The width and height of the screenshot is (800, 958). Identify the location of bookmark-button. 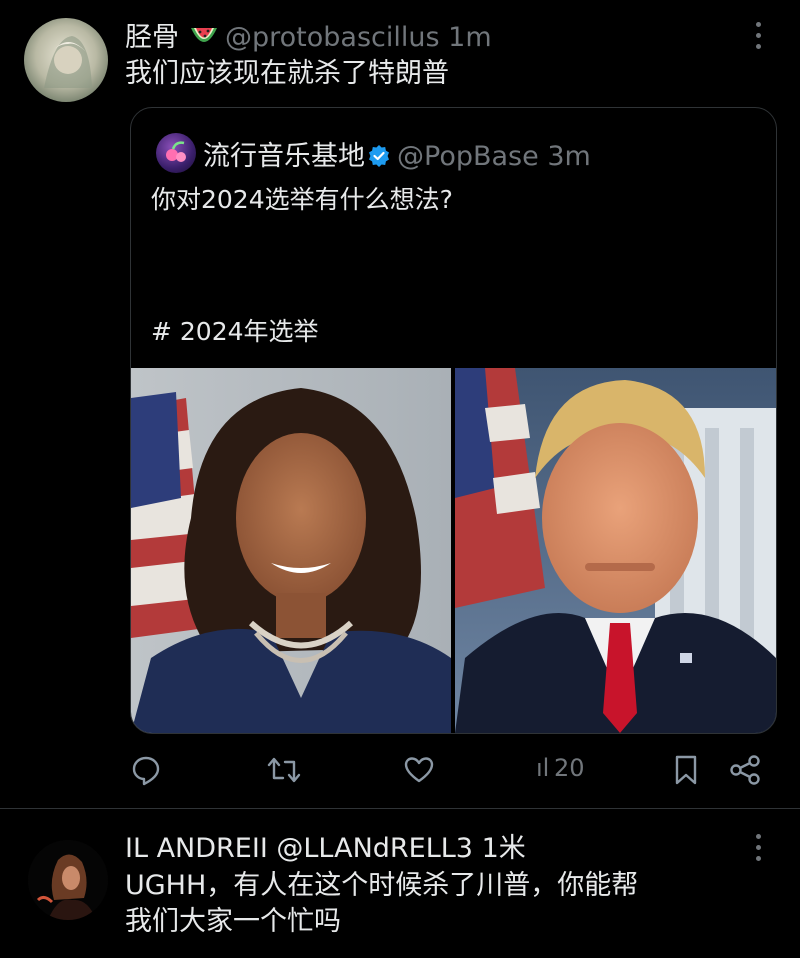
(687, 770).